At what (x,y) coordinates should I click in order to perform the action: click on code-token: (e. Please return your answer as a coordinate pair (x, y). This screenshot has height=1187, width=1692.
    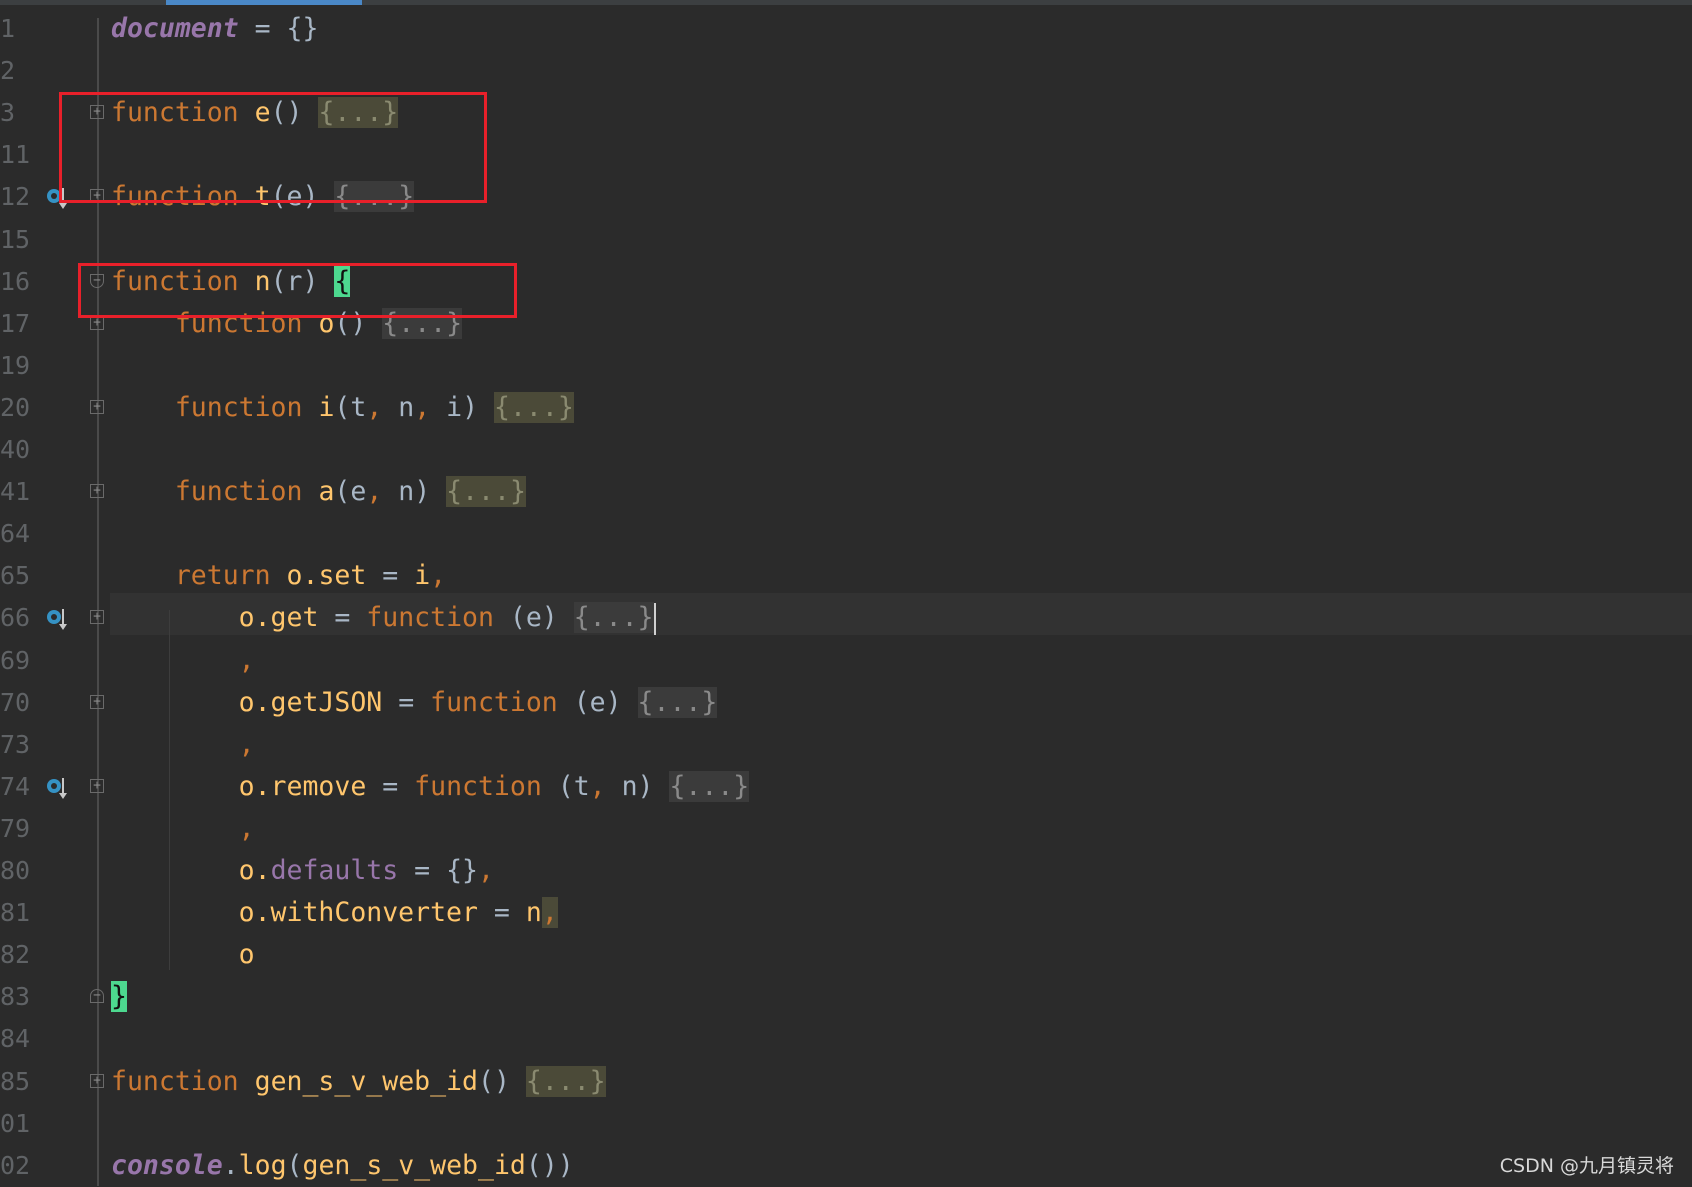
    Looking at the image, I should click on (350, 492).